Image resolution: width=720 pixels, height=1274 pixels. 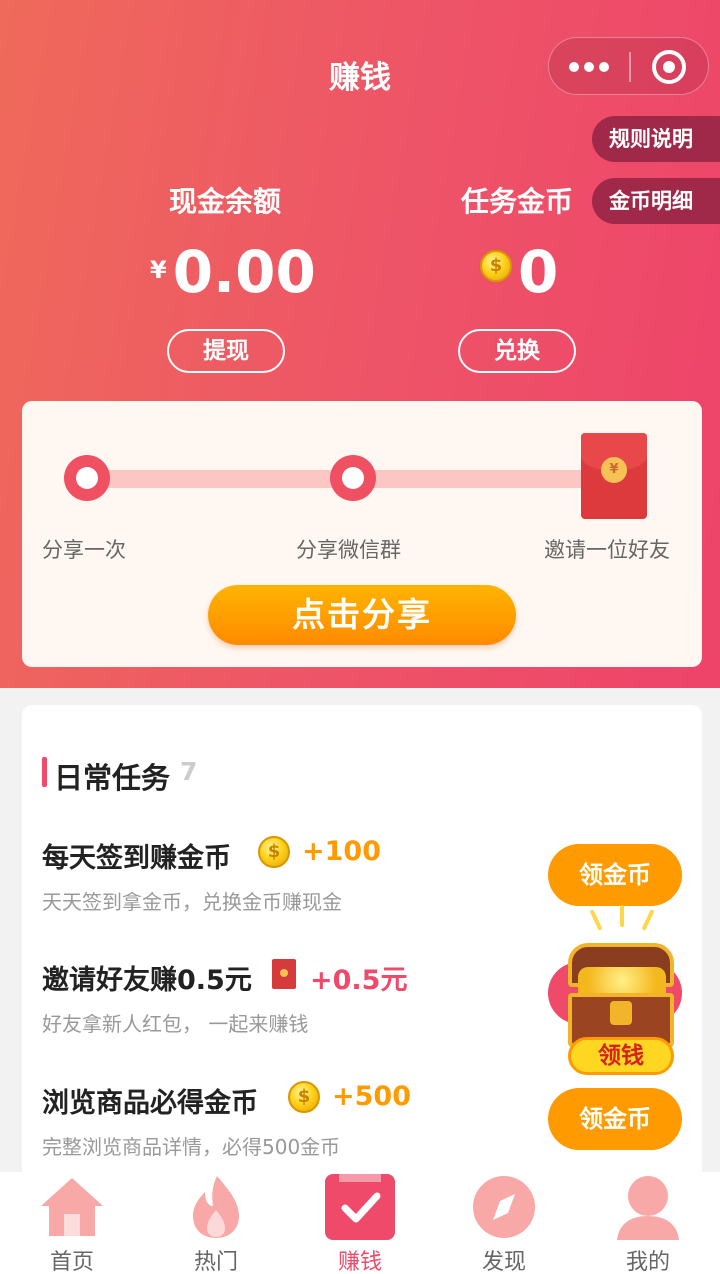 What do you see at coordinates (71, 1262) in the screenshot?
I see `tab-label-home: 首页` at bounding box center [71, 1262].